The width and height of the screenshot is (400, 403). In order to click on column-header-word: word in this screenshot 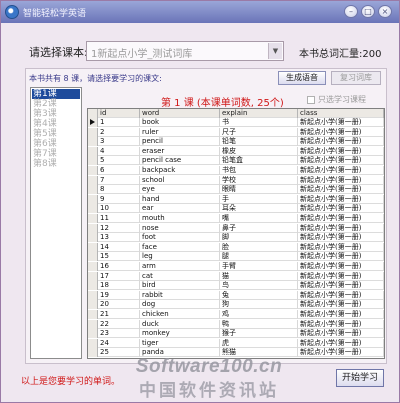, I will do `click(180, 113)`.